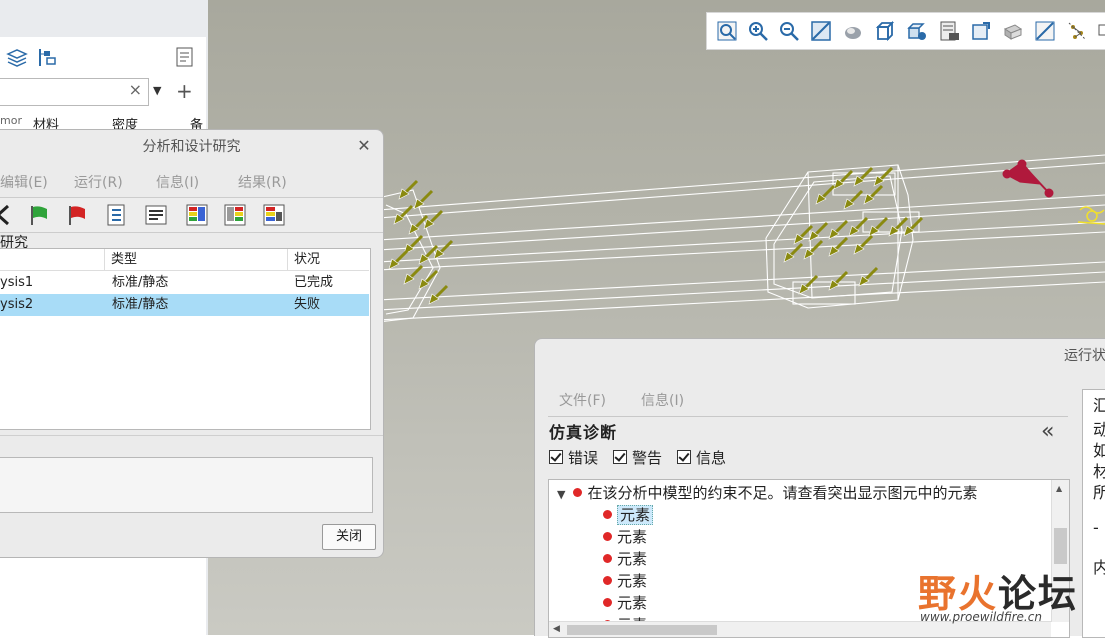 The image size is (1105, 638). Describe the element at coordinates (727, 31) in the screenshot. I see `zoom-fit-icon` at that location.